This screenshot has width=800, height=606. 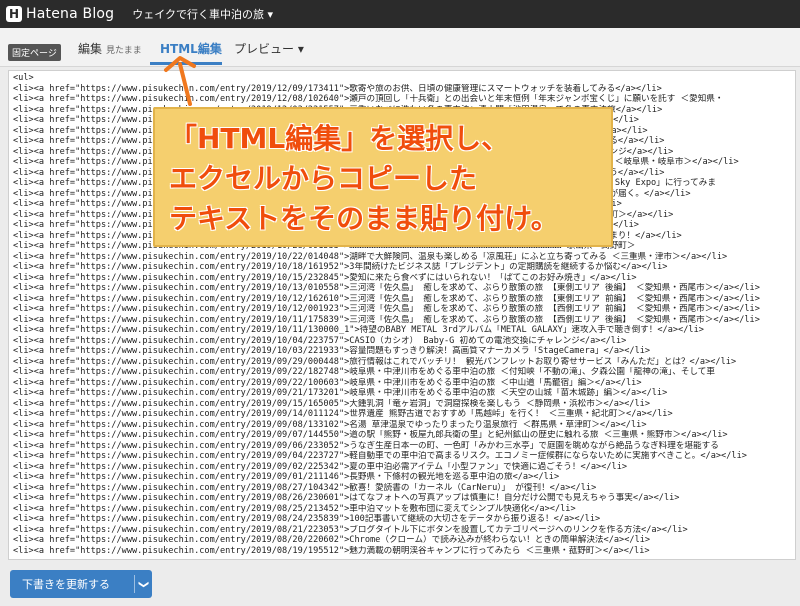 I want to click on code-line: <ul>, so click(x=23, y=78).